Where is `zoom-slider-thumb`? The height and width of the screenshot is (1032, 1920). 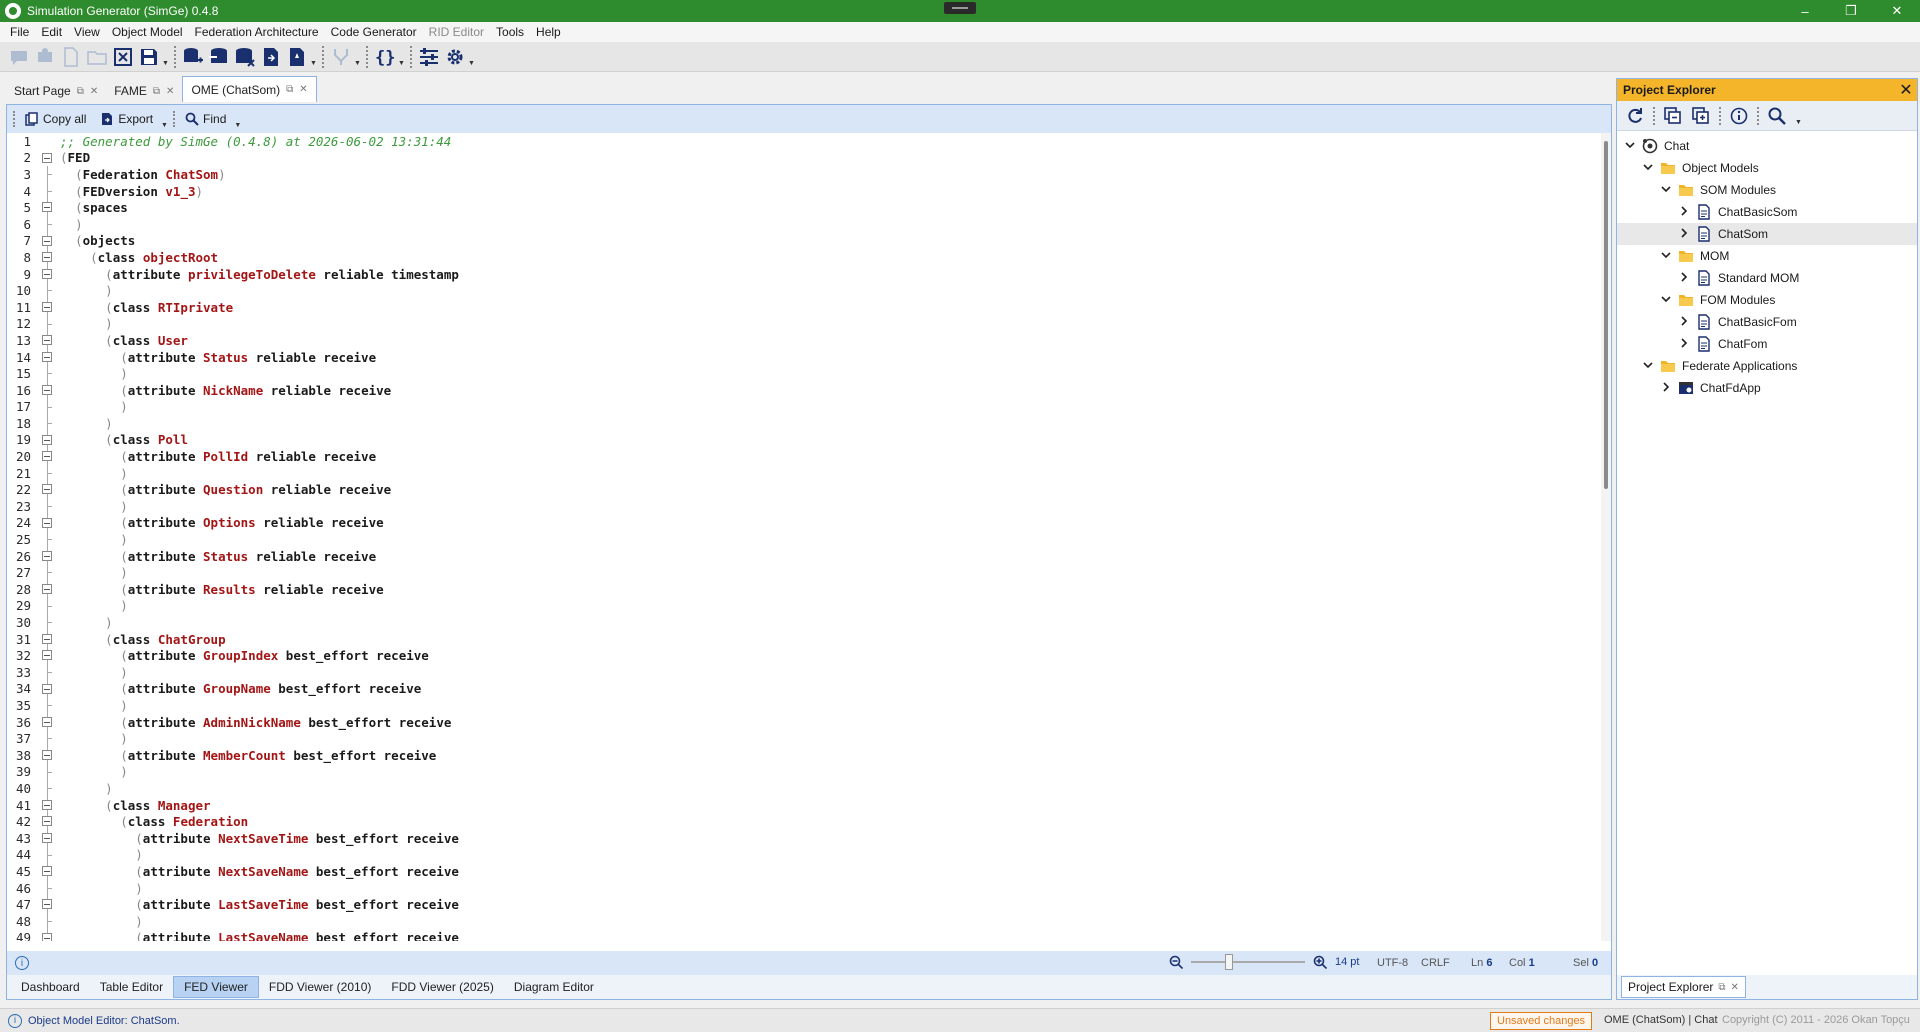 zoom-slider-thumb is located at coordinates (1229, 962).